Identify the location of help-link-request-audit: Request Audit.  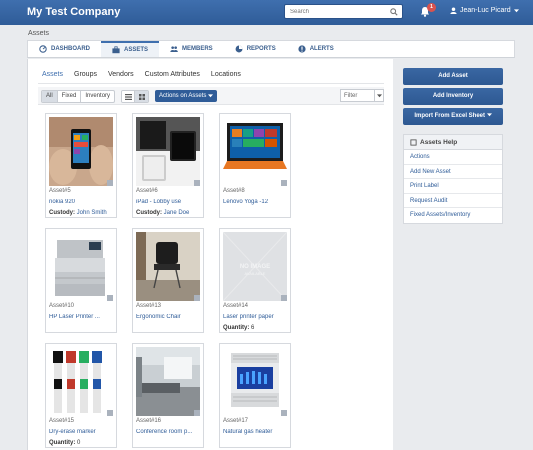
(453, 201).